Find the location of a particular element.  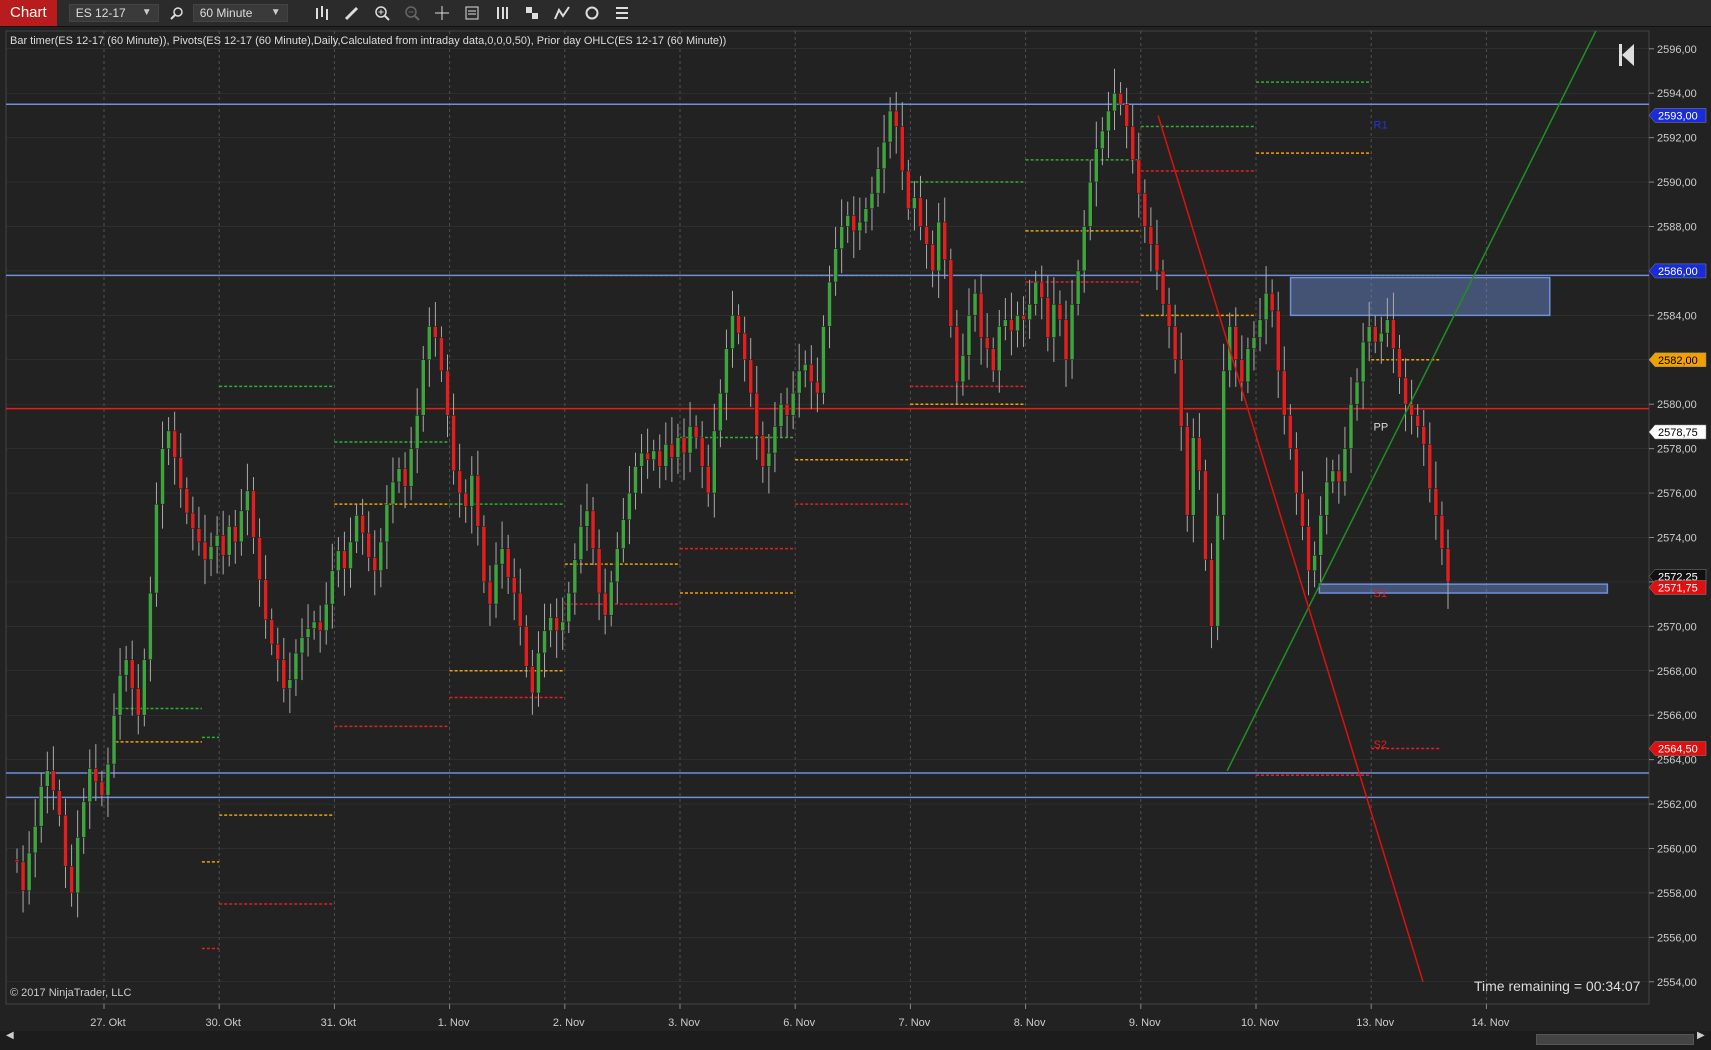

y-tick-label: 2558,00 is located at coordinates (1677, 894).